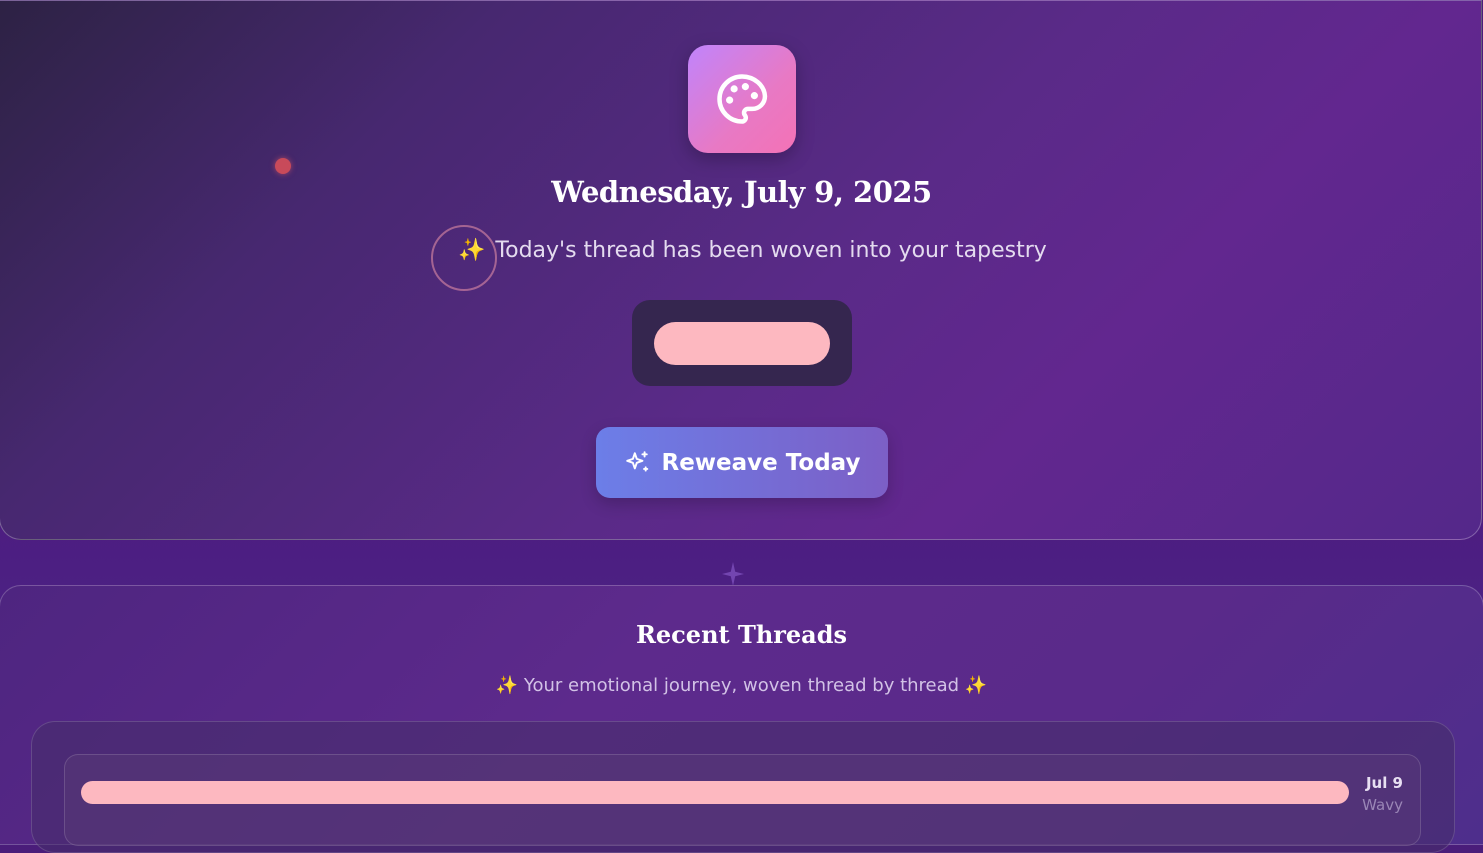 This screenshot has width=1483, height=853. Describe the element at coordinates (1382, 805) in the screenshot. I see `thread-mood: Wavy` at that location.